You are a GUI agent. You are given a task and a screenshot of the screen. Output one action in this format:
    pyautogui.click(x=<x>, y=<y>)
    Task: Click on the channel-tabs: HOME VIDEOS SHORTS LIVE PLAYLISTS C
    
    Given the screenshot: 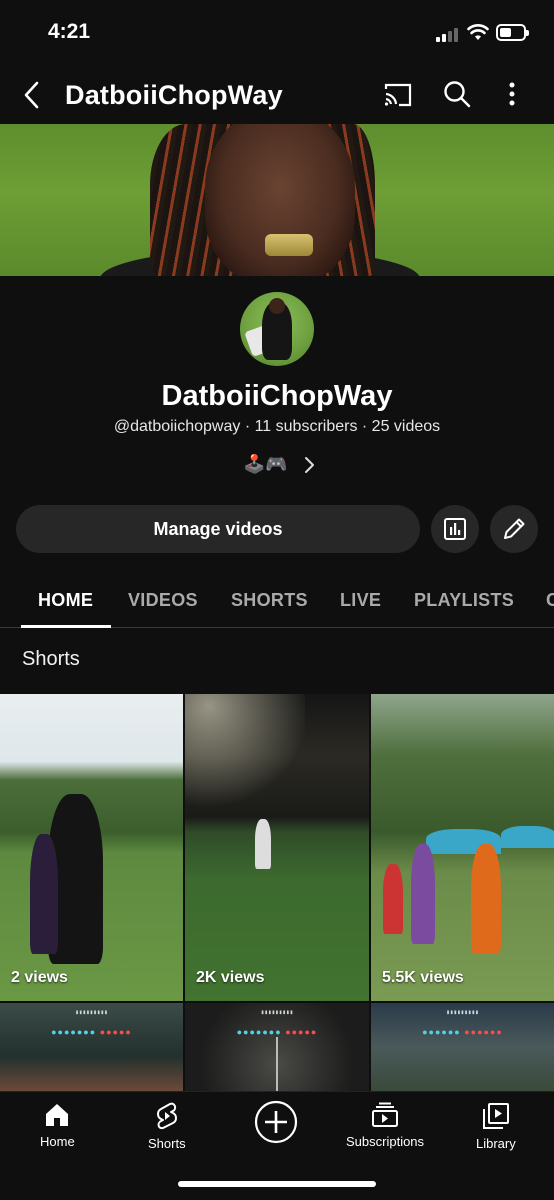 What is the action you would take?
    pyautogui.click(x=277, y=604)
    